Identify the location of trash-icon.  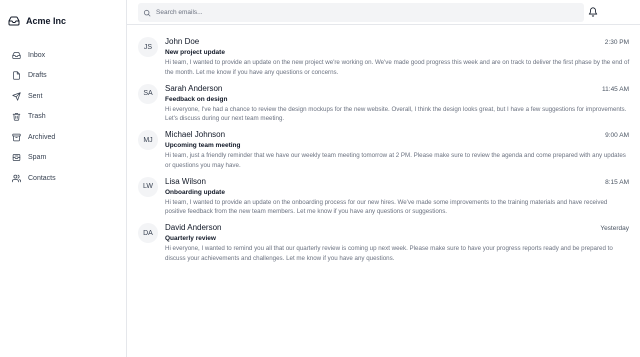
(16, 117).